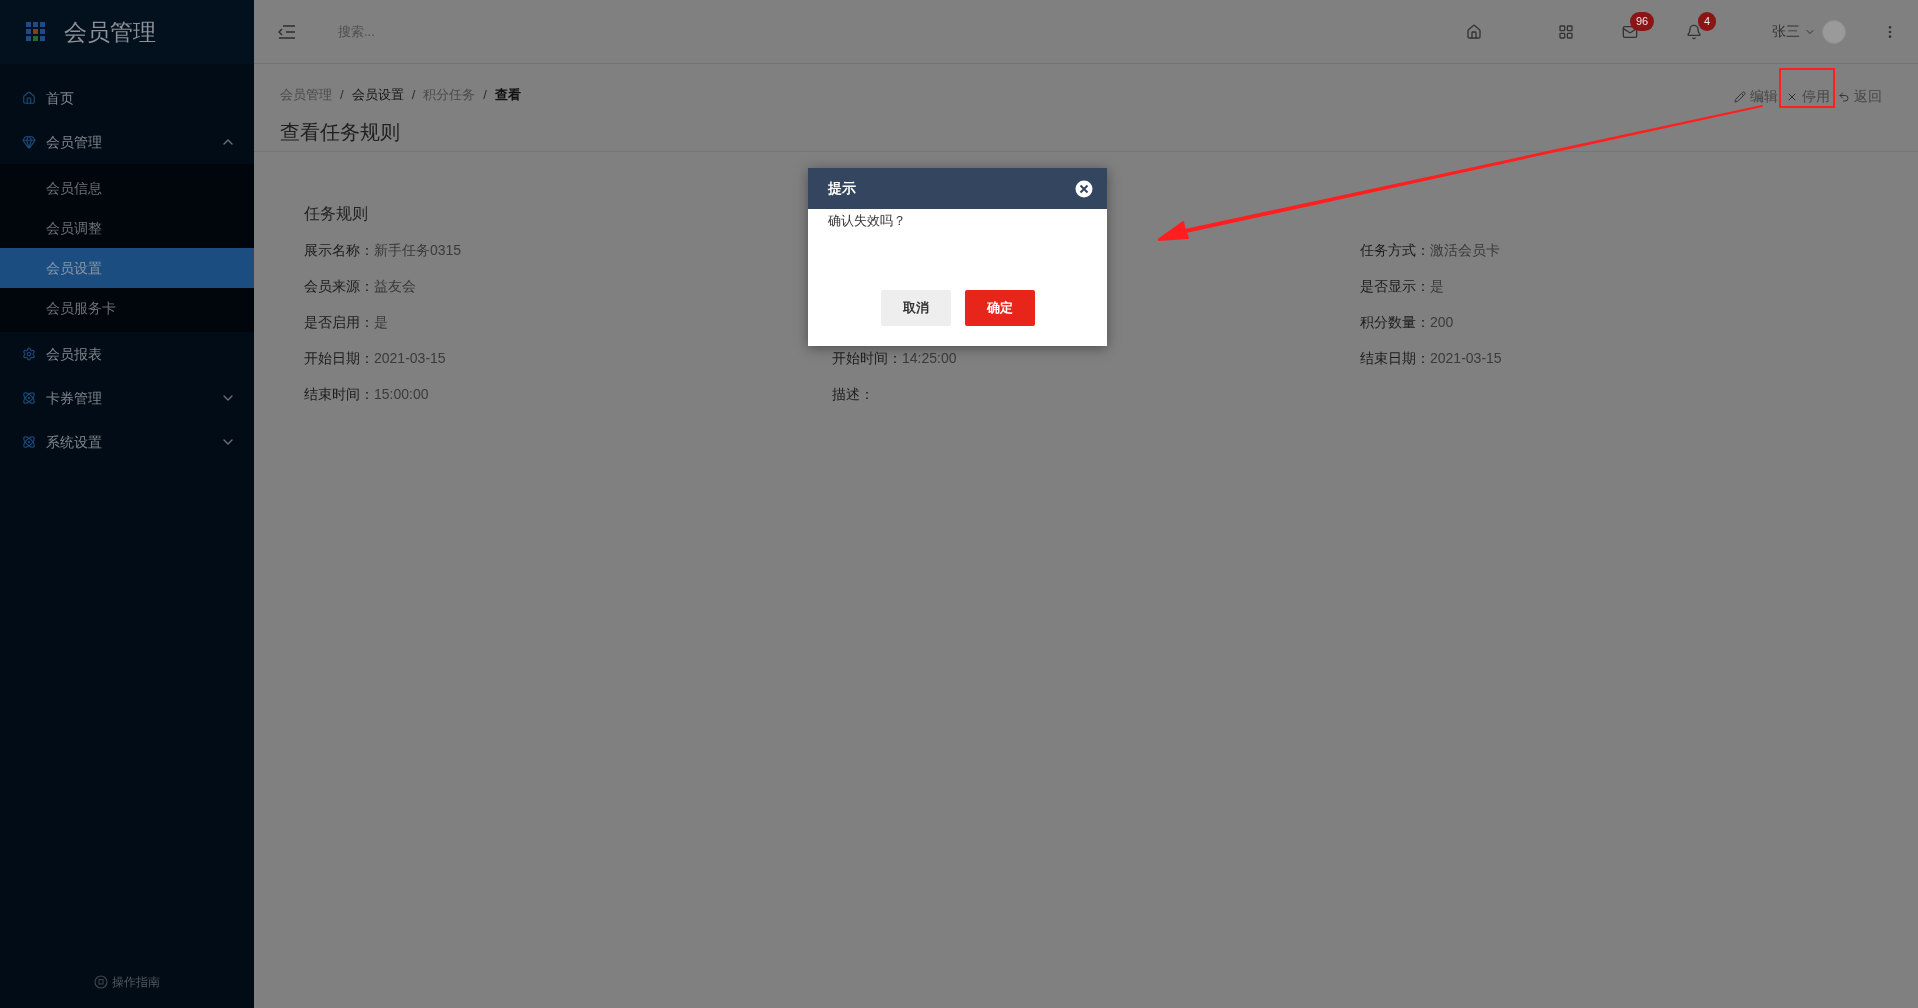 This screenshot has height=1008, width=1918. I want to click on section-title: 任务规则, so click(336, 214).